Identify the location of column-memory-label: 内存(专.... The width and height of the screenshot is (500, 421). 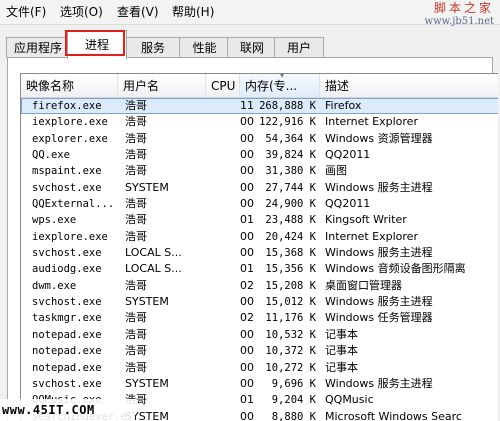
(271, 86).